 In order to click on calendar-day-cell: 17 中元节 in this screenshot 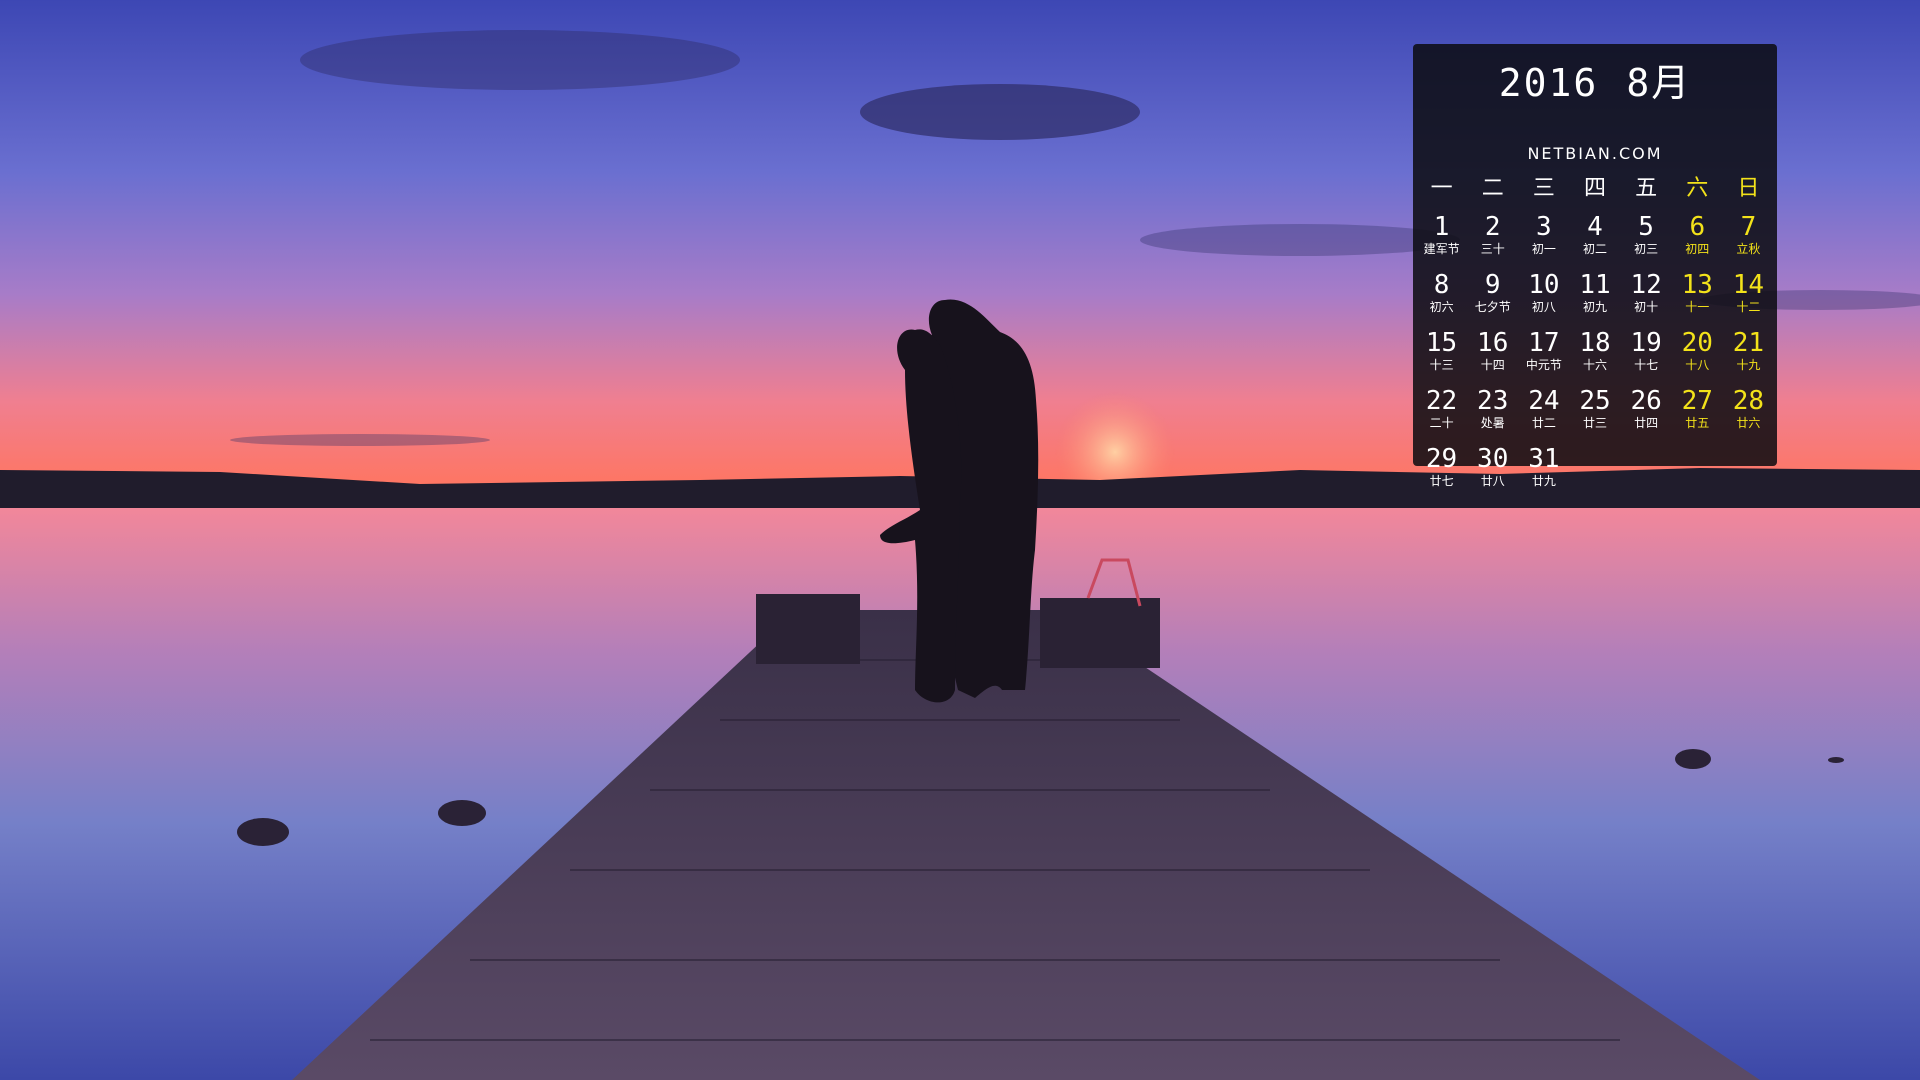, I will do `click(1543, 359)`.